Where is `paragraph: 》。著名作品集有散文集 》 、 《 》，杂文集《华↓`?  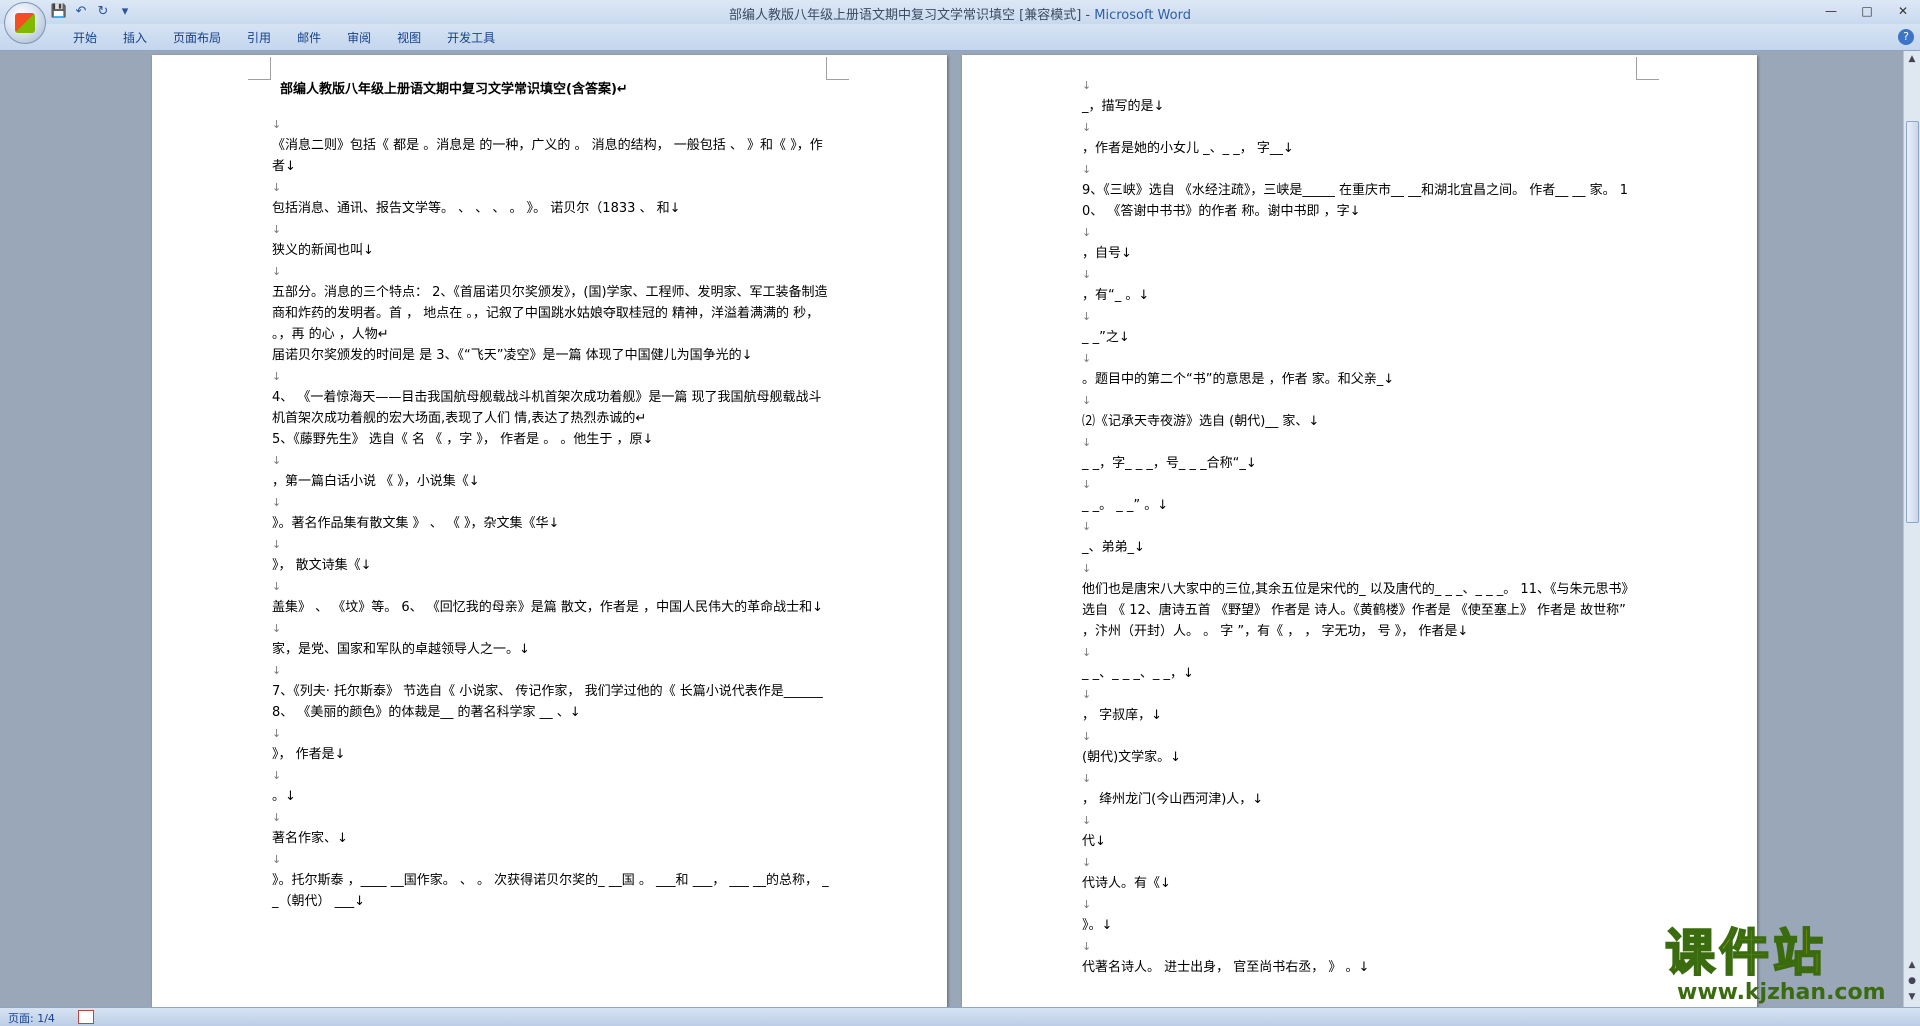
paragraph: 》。著名作品集有散文集 》 、 《 》，杂文集《华↓ is located at coordinates (416, 523).